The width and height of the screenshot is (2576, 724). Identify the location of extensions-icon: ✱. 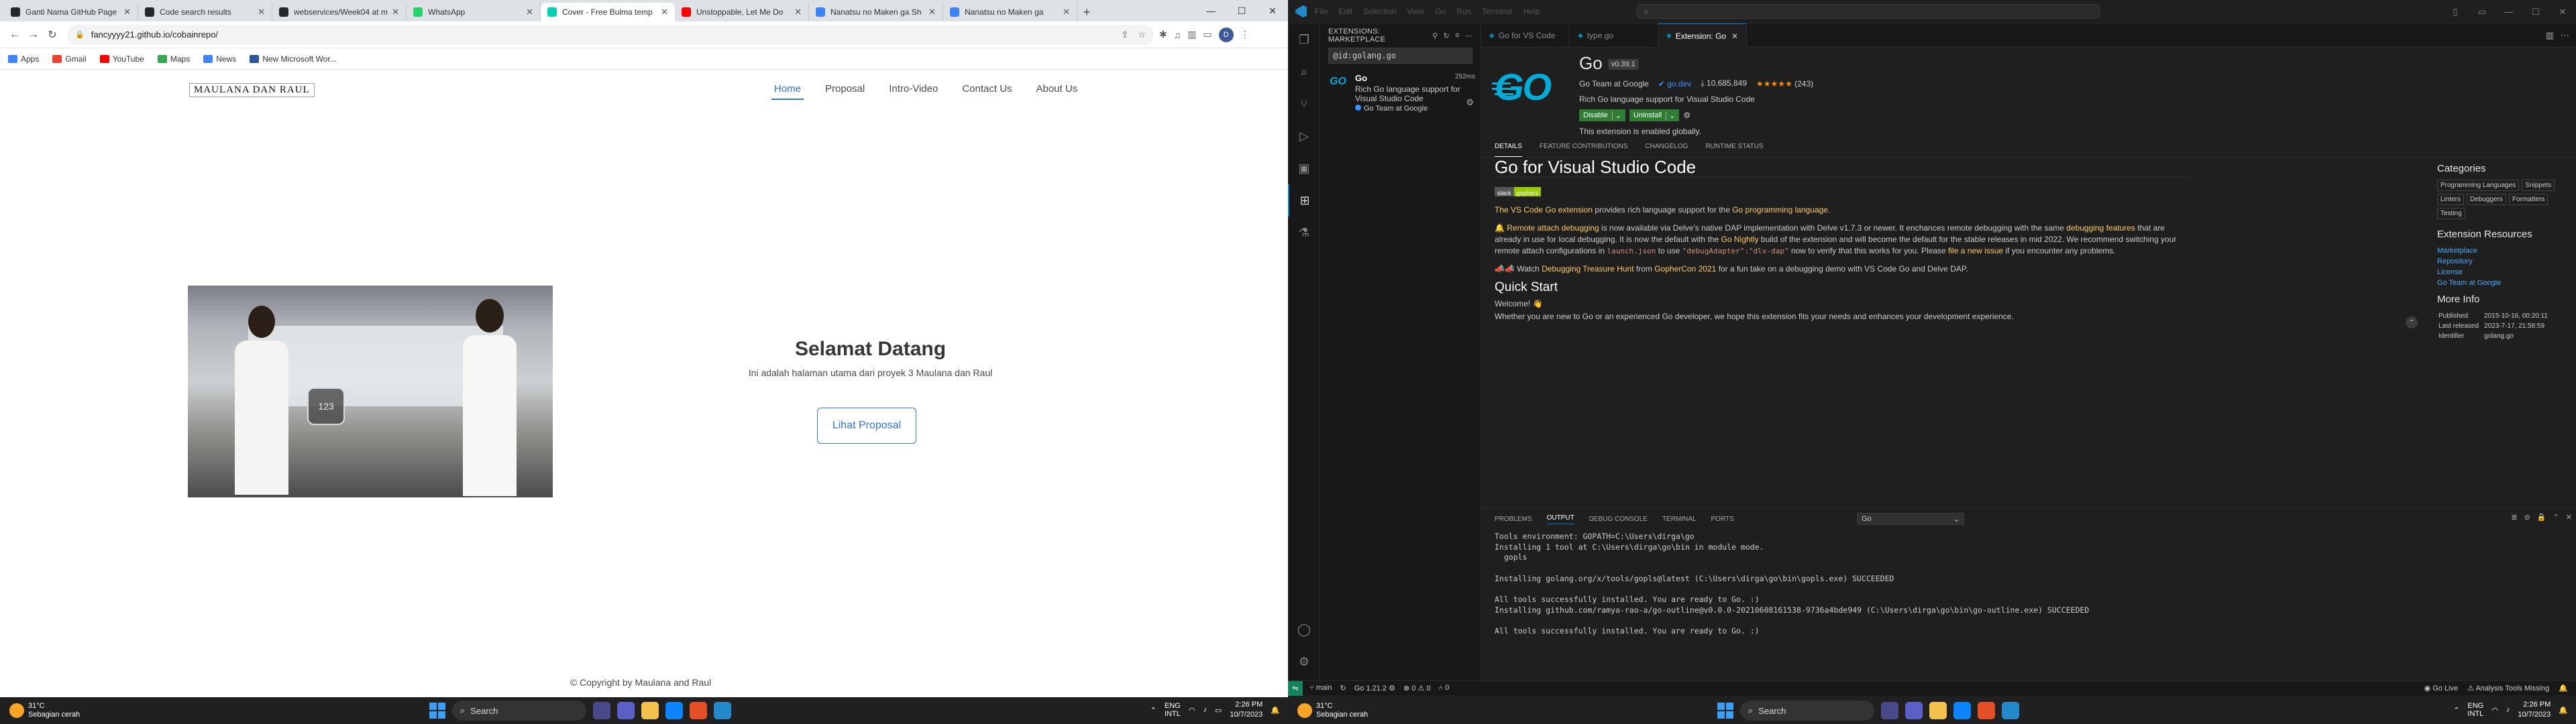
(1163, 34).